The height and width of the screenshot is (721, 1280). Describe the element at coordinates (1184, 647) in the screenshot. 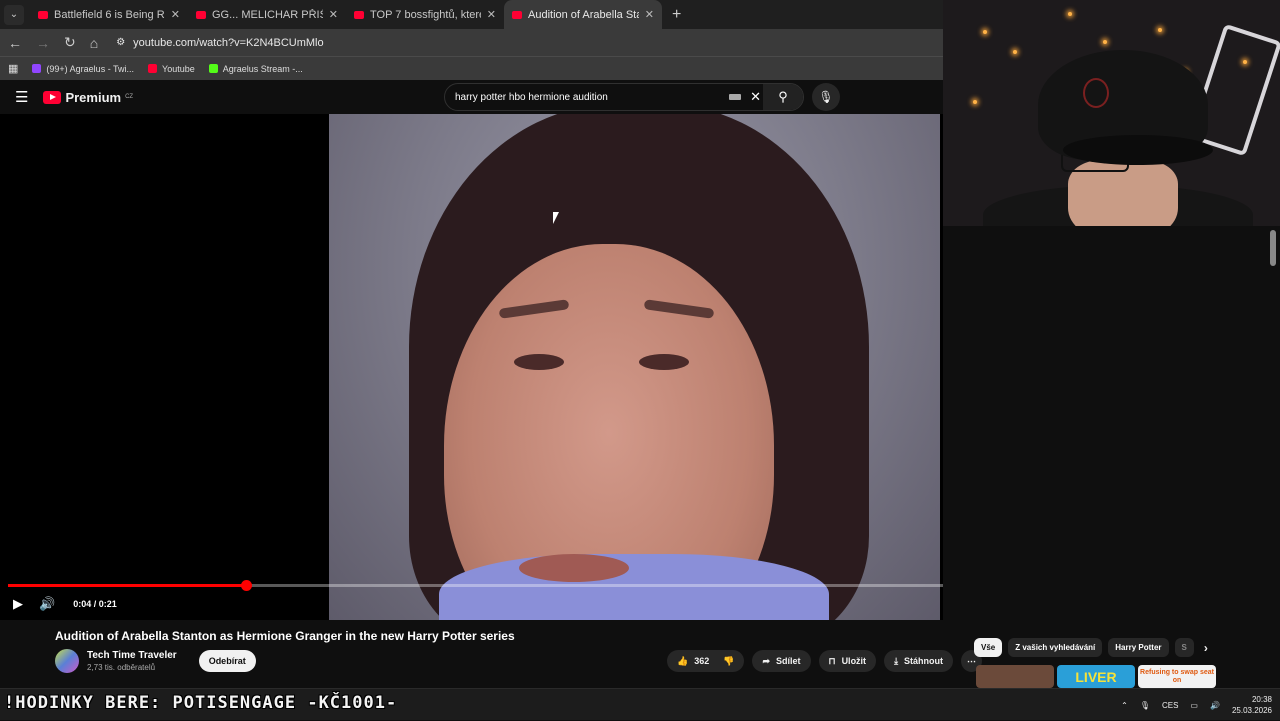

I see `chip-more: S` at that location.